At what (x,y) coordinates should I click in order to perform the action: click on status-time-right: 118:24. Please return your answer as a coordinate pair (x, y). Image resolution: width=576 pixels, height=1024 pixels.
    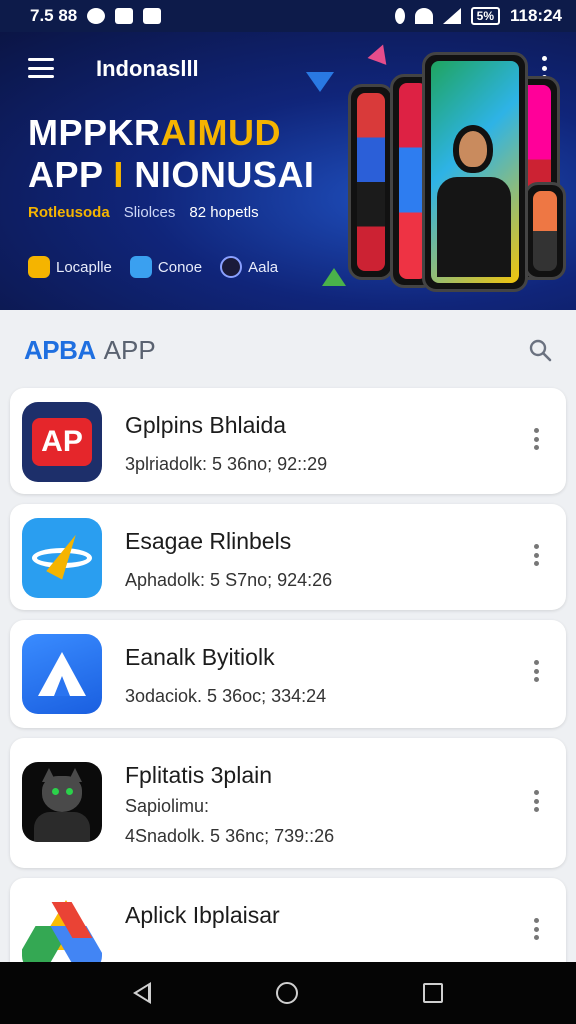
    Looking at the image, I should click on (536, 15).